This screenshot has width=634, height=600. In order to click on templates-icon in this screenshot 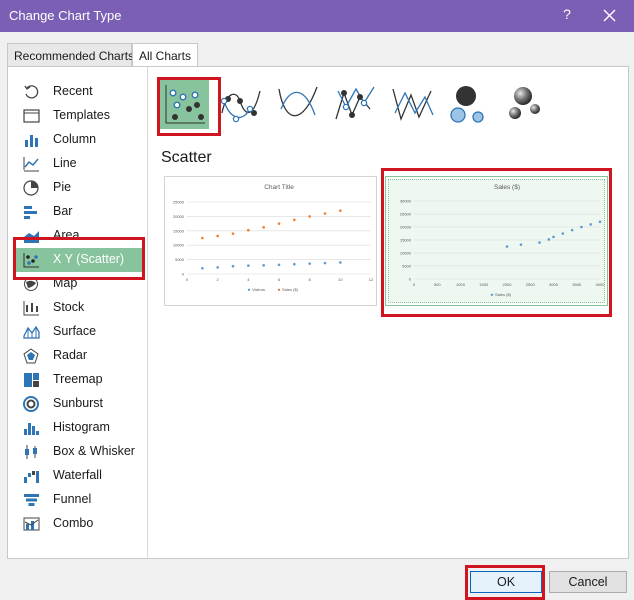, I will do `click(31, 116)`.